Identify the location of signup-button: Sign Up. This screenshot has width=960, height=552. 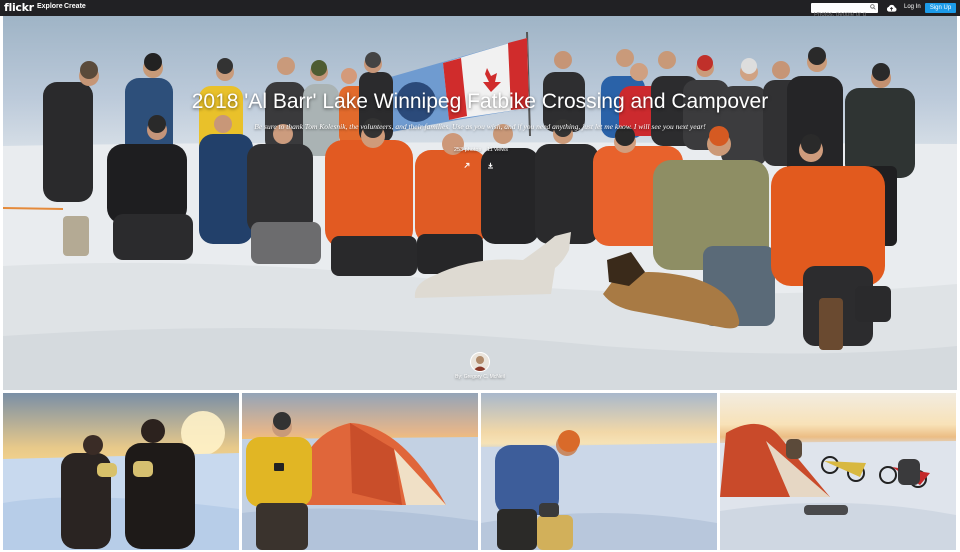
(940, 8).